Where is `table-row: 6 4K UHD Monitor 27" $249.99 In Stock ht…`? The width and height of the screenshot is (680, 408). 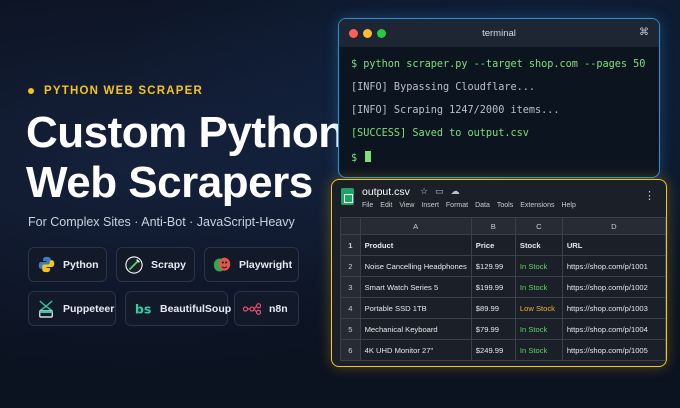
table-row: 6 4K UHD Monitor 27" $249.99 In Stock ht… is located at coordinates (503, 350).